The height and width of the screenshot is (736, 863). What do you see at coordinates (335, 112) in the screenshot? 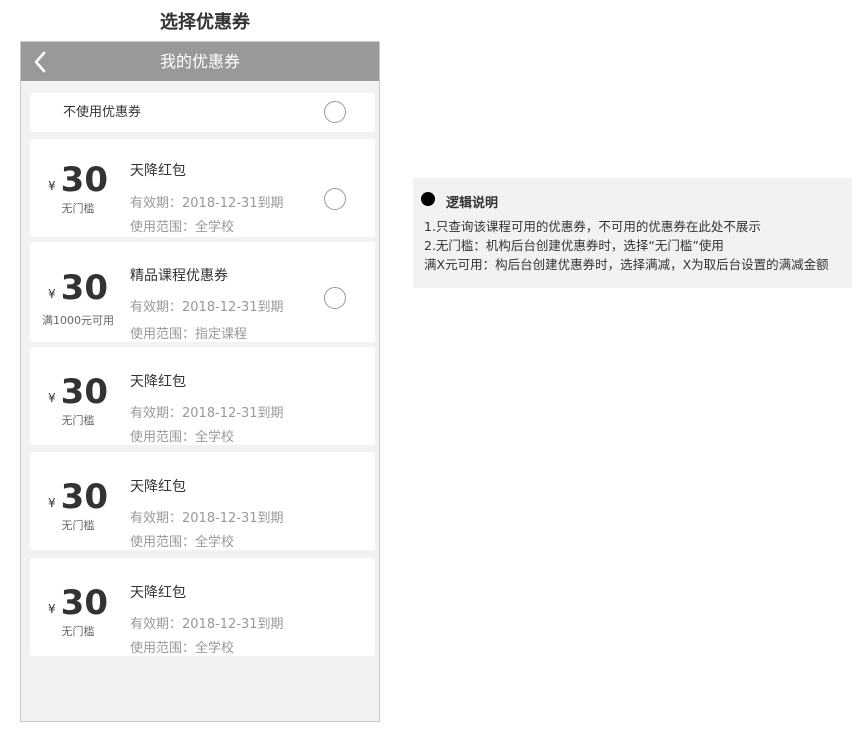
I see `no-coupon-radio` at bounding box center [335, 112].